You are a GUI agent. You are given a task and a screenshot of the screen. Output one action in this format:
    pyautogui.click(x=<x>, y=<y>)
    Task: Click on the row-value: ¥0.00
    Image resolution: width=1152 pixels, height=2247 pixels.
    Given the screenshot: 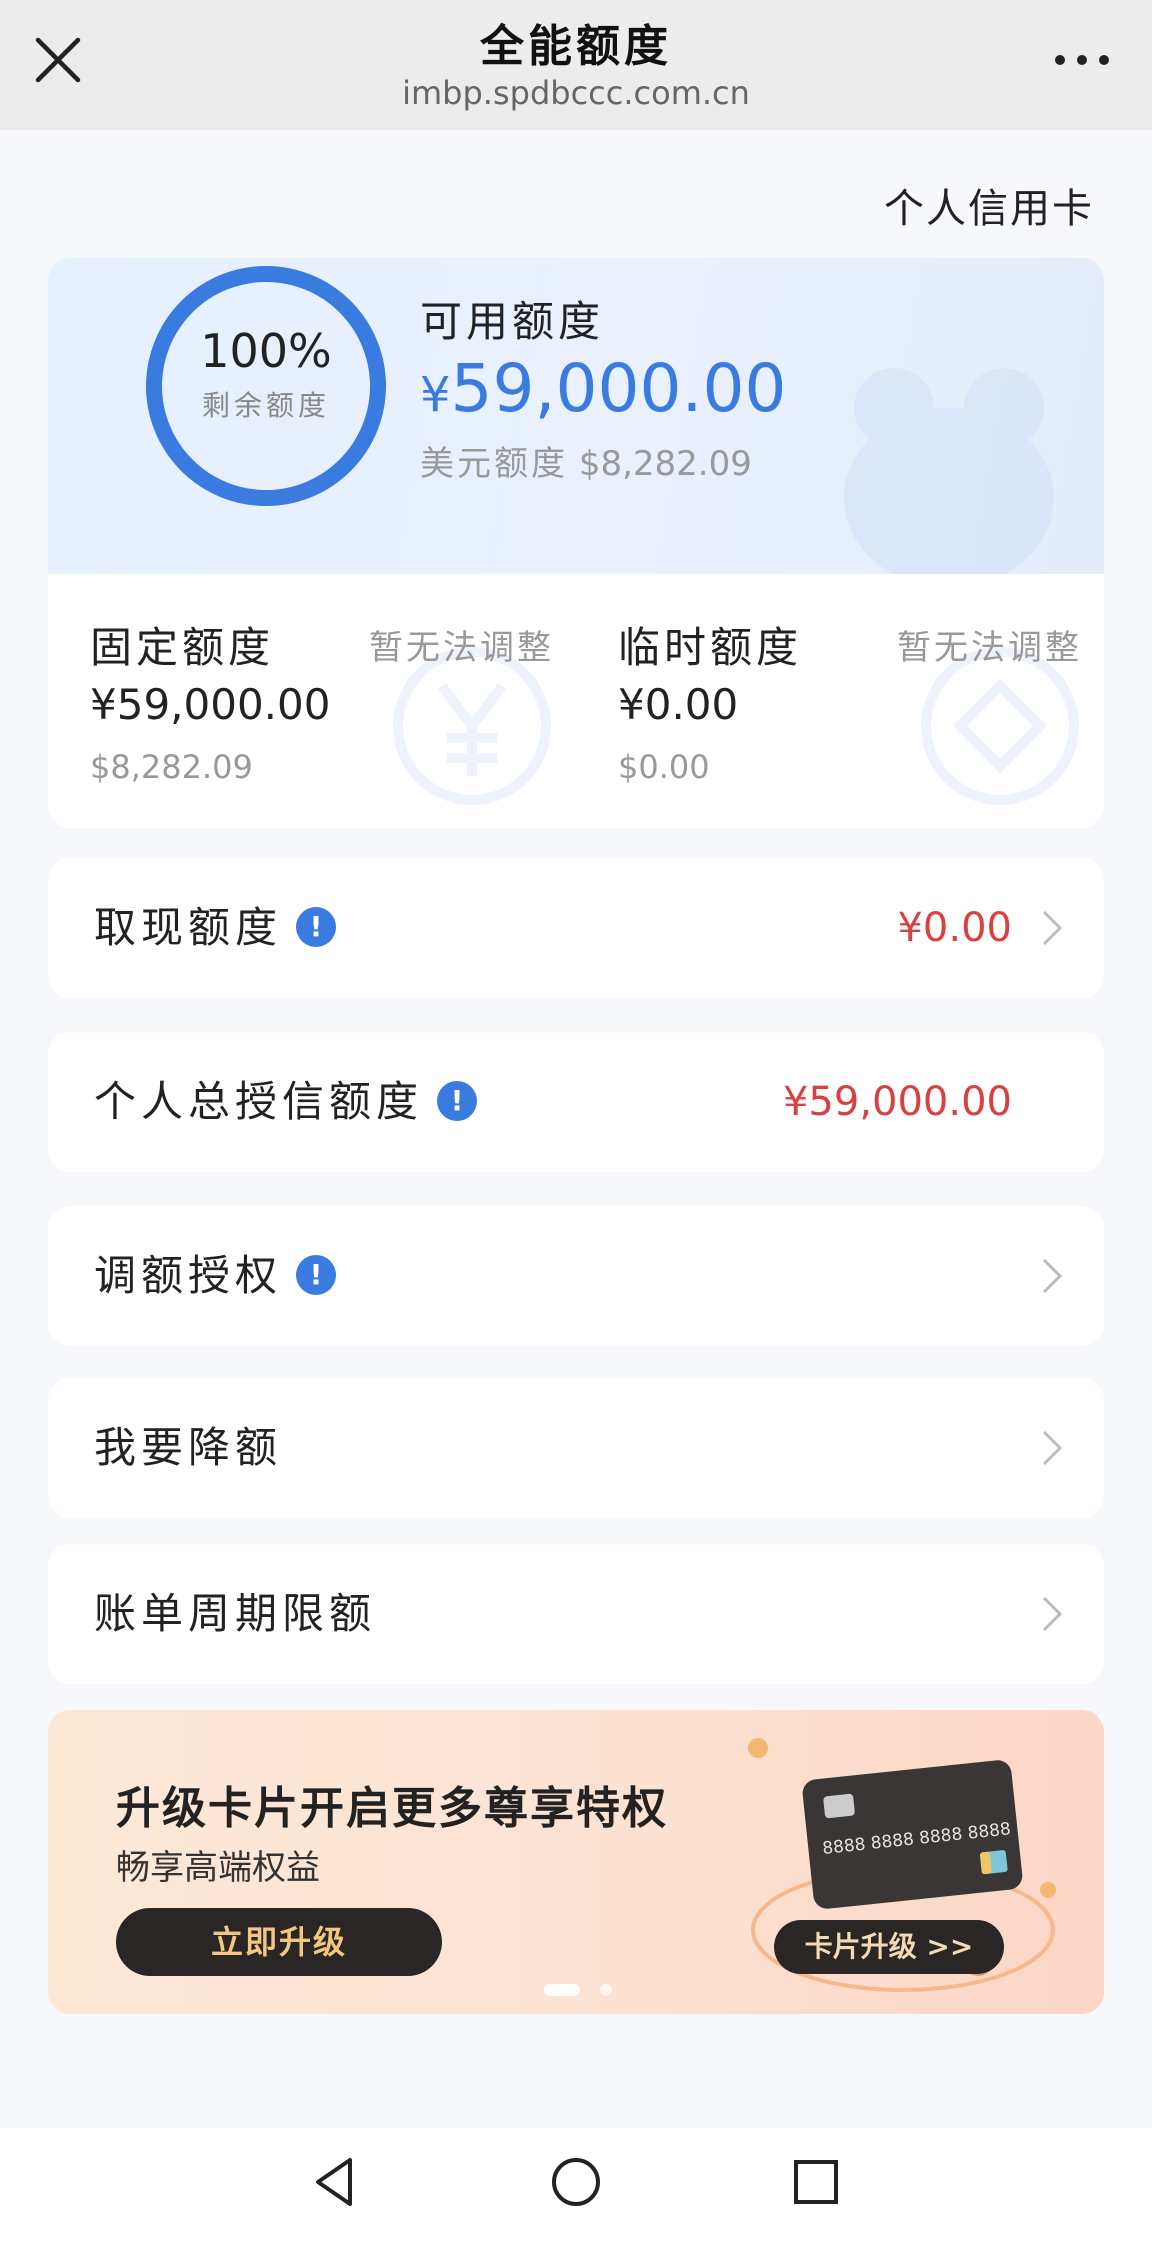 What is the action you would take?
    pyautogui.click(x=954, y=928)
    